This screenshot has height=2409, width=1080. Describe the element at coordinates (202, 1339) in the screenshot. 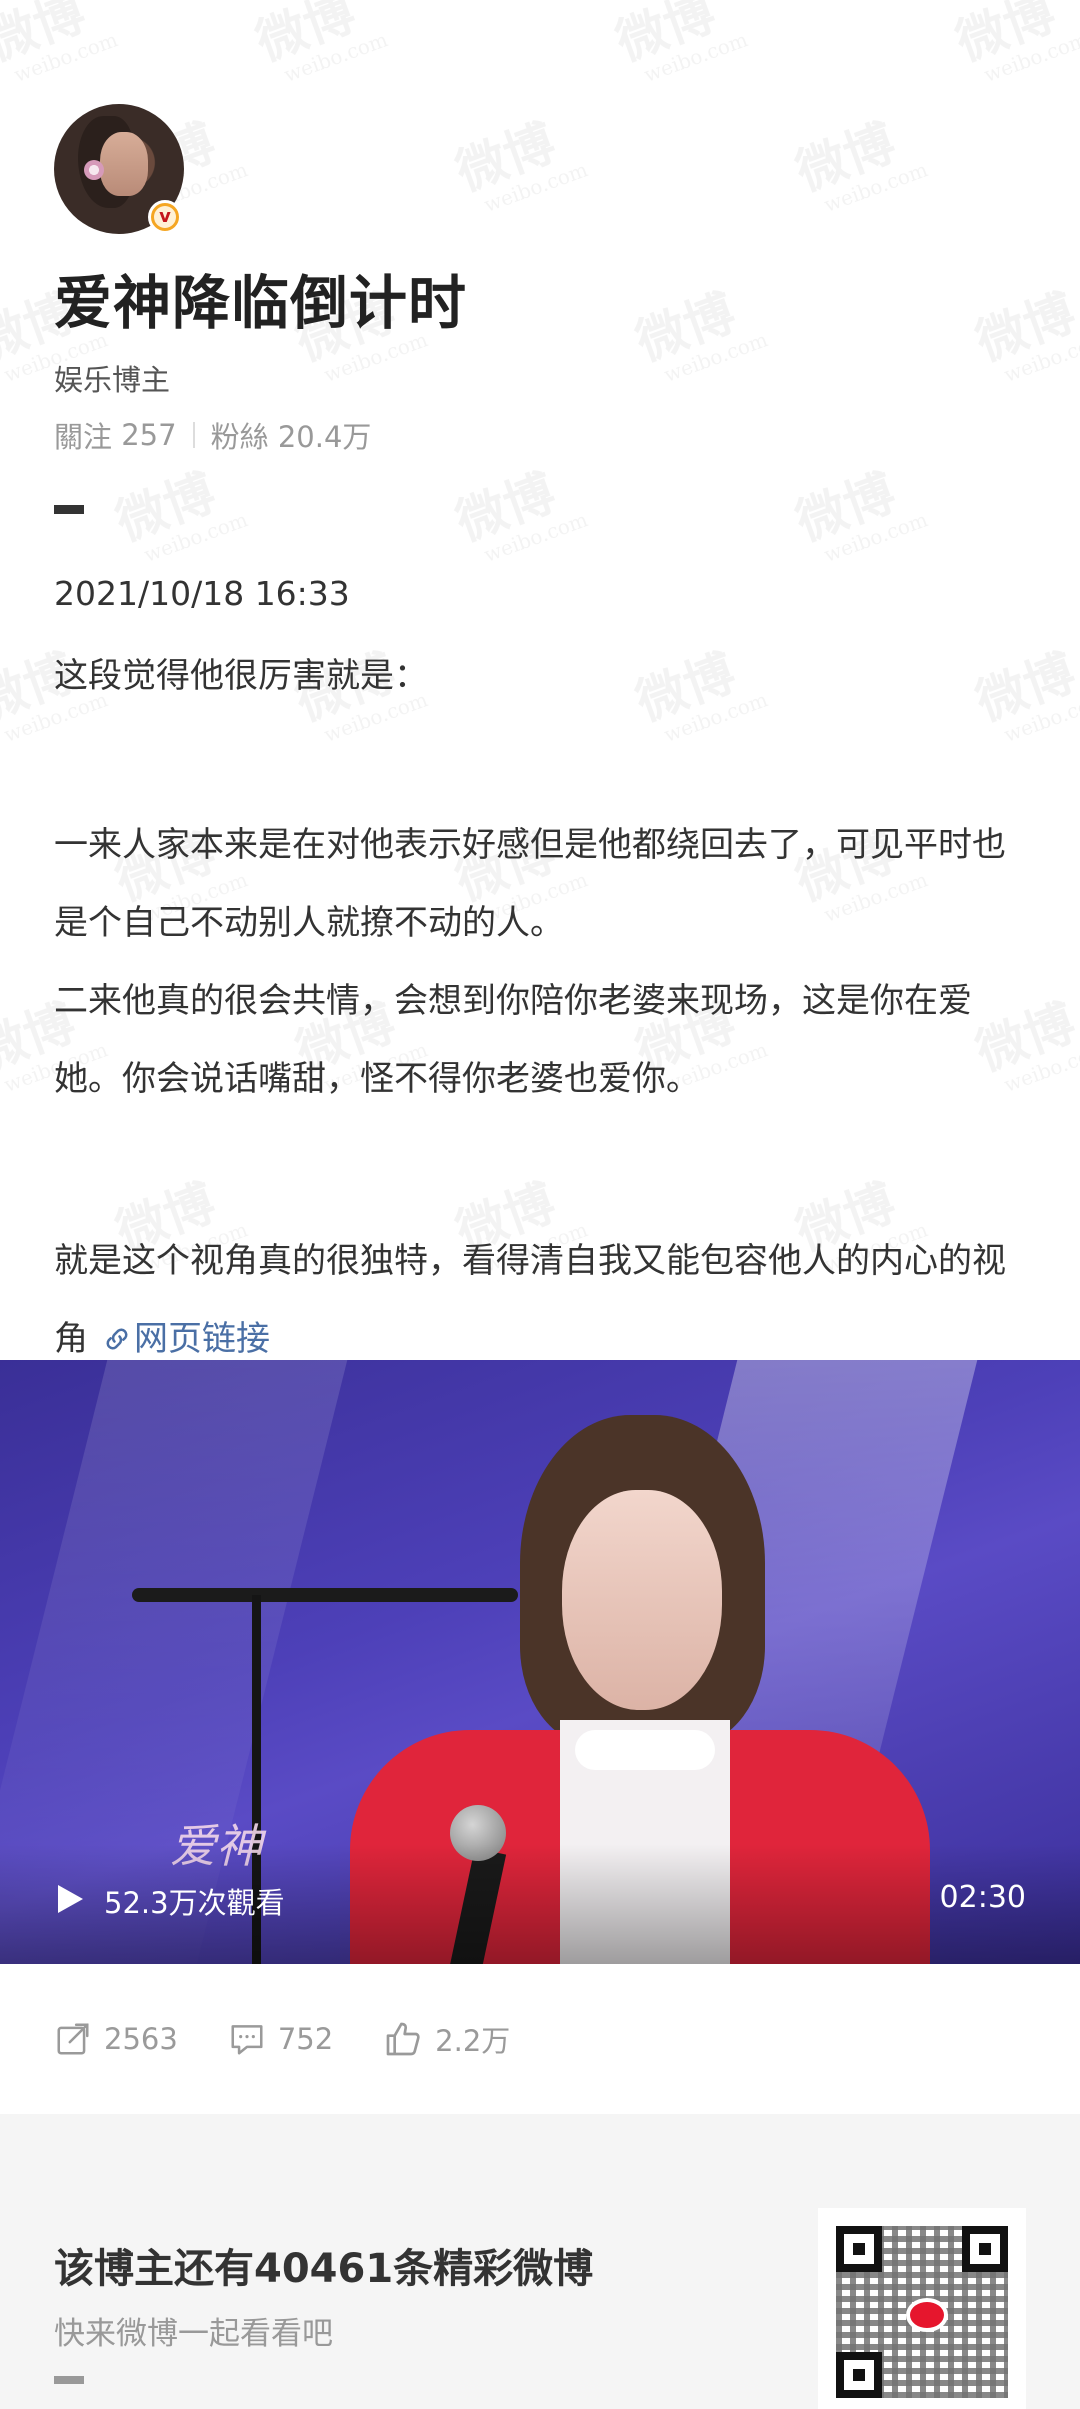

I see `web-link-label: 网页链接` at that location.